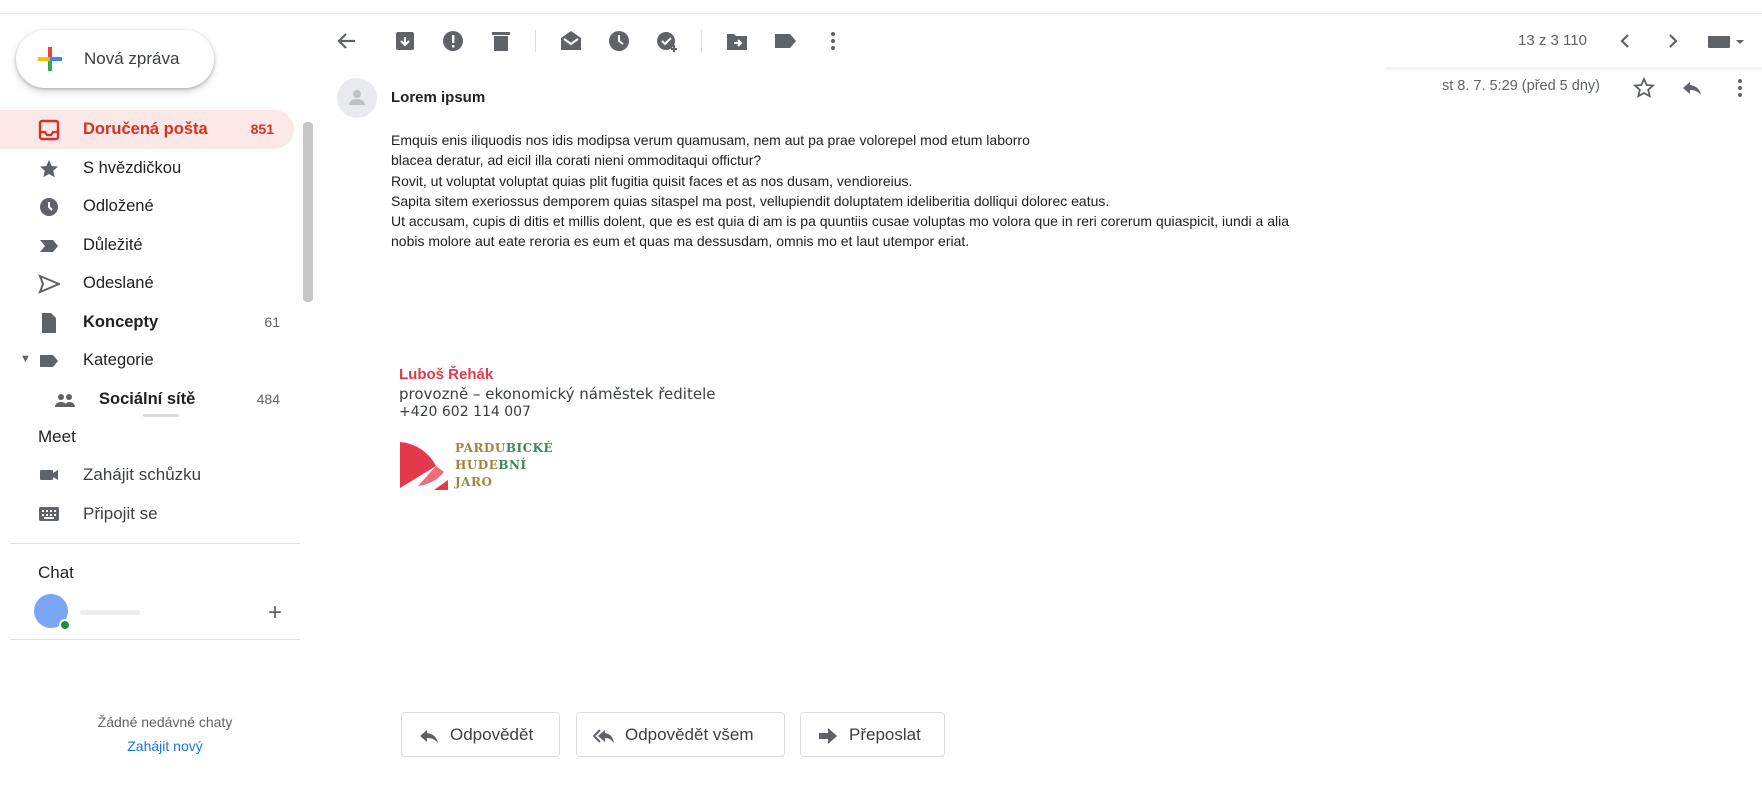 Image resolution: width=1762 pixels, height=787 pixels. What do you see at coordinates (667, 41) in the screenshot?
I see `add-task-icon` at bounding box center [667, 41].